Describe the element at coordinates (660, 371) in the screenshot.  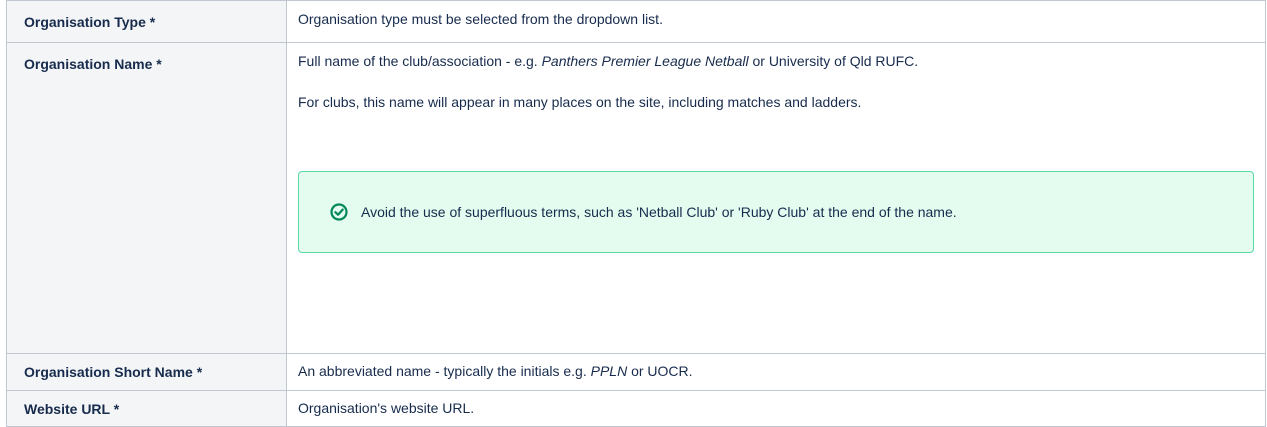
I see `description-suffix: or UOCR.` at that location.